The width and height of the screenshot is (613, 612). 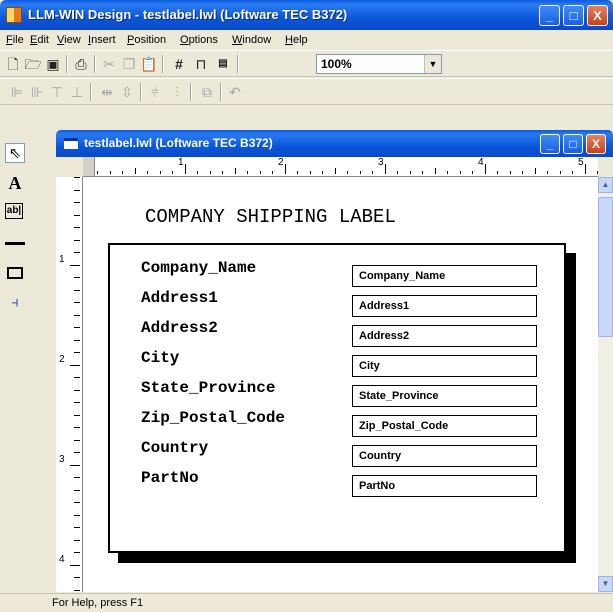 What do you see at coordinates (549, 15) in the screenshot?
I see `minimize-button: _` at bounding box center [549, 15].